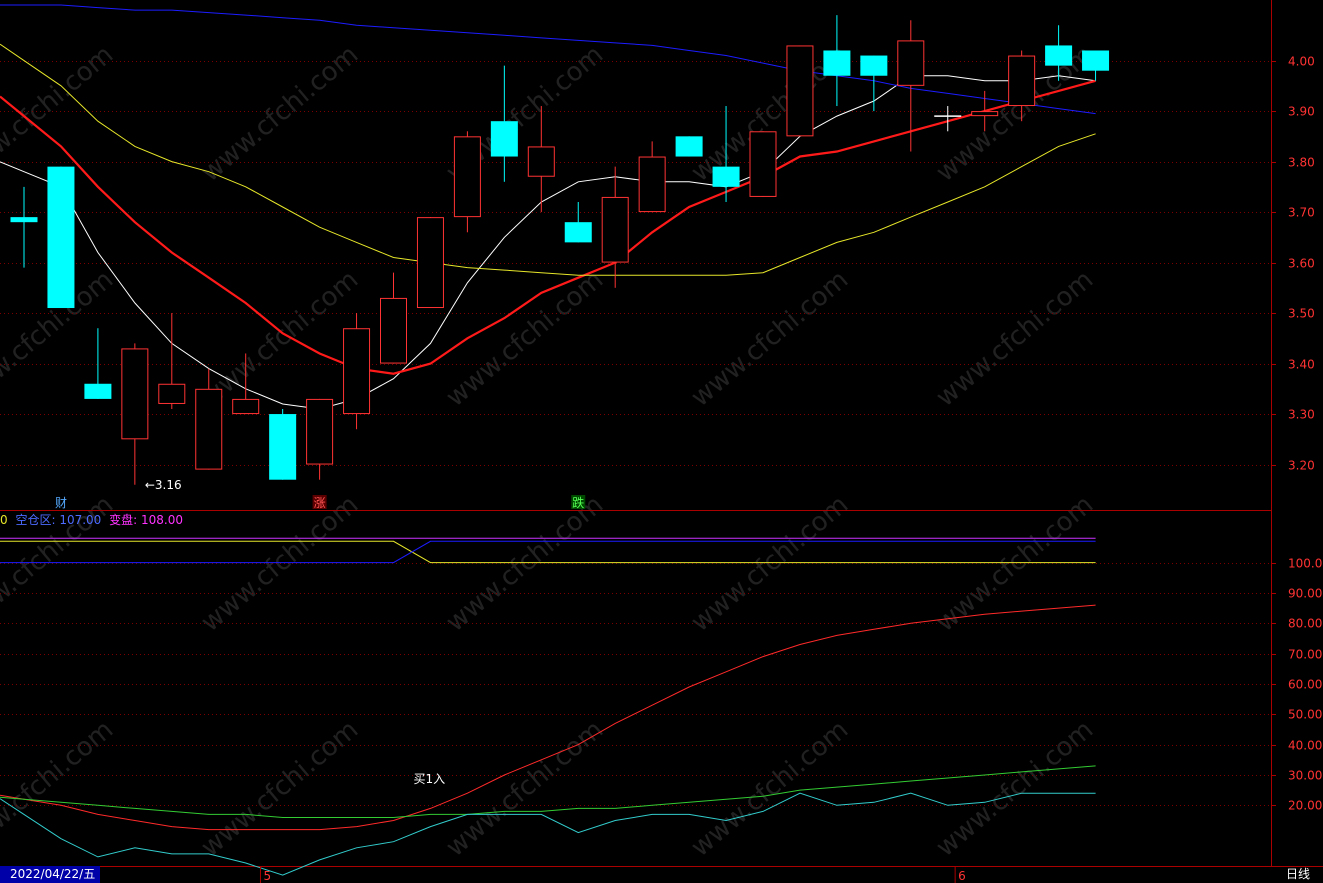 This screenshot has height=883, width=1323. Describe the element at coordinates (1305, 806) in the screenshot. I see `indicator-tick-label: 20.00` at that location.